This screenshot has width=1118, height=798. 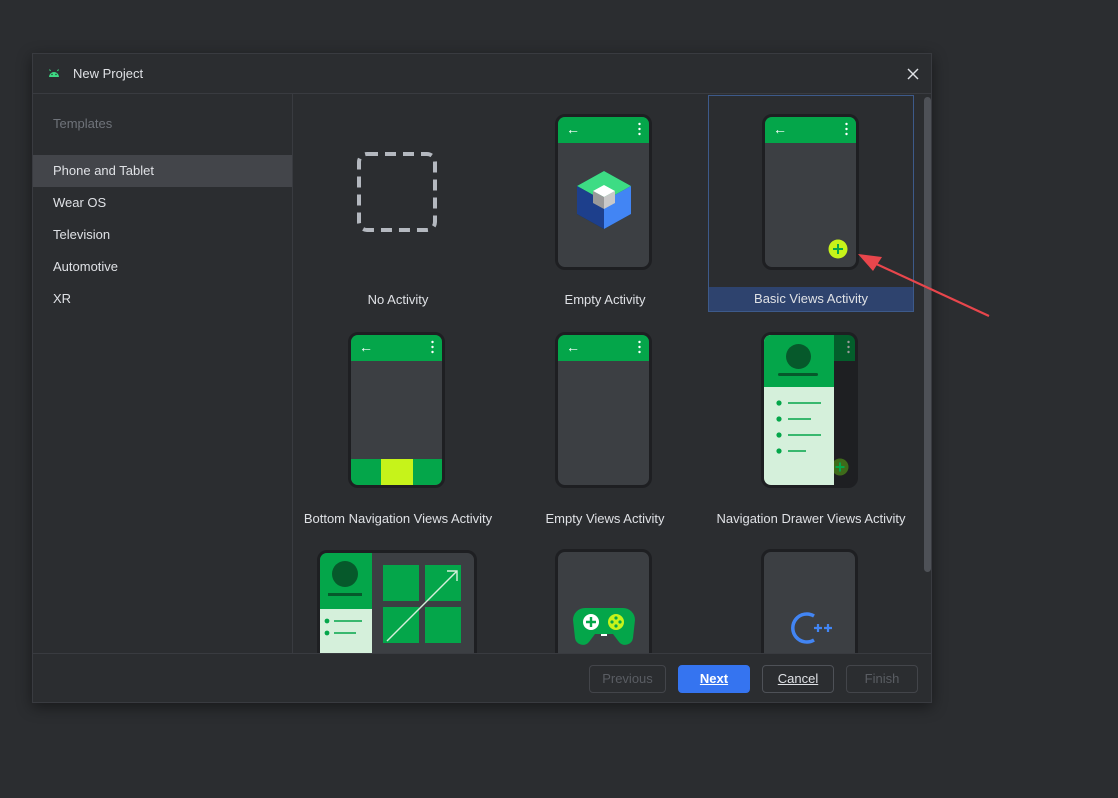 I want to click on tablet-preview, so click(x=397, y=601).